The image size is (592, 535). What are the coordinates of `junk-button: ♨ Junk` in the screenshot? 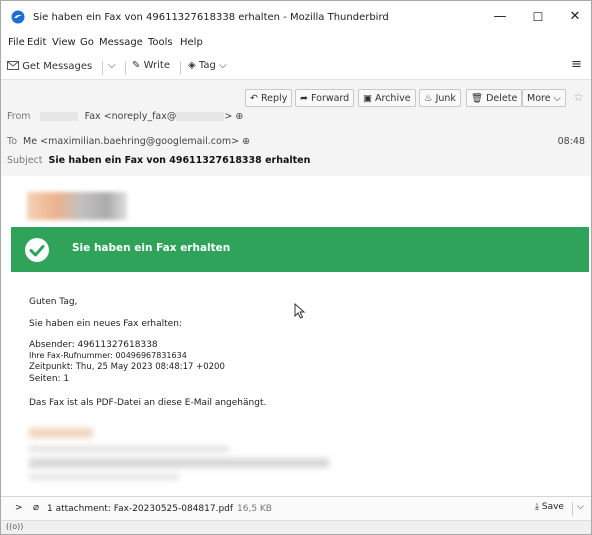 It's located at (440, 98).